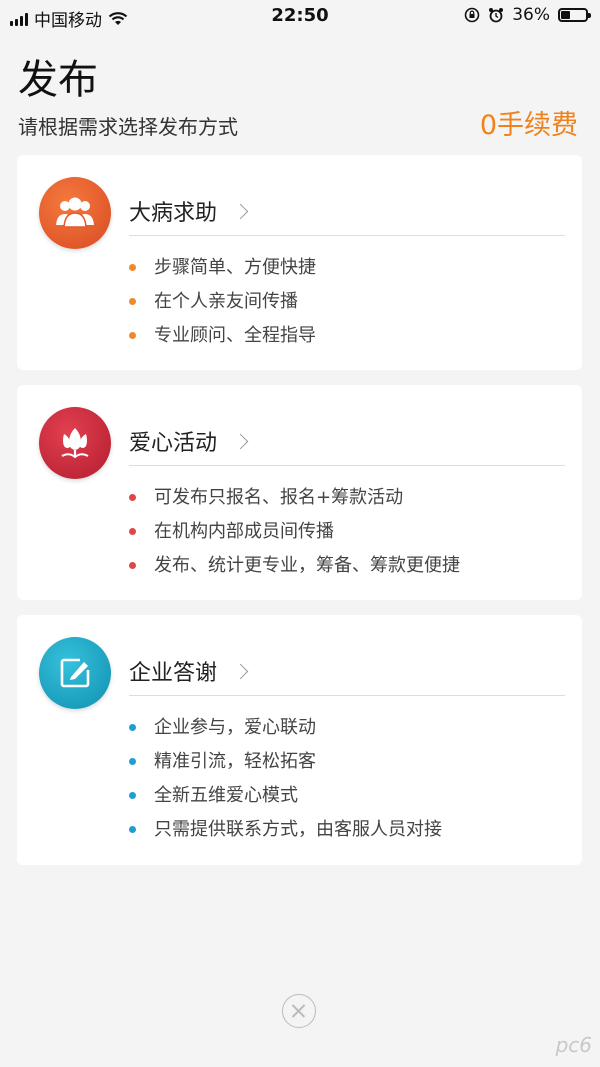 The height and width of the screenshot is (1067, 600). What do you see at coordinates (565, 15) in the screenshot?
I see `battery-level` at bounding box center [565, 15].